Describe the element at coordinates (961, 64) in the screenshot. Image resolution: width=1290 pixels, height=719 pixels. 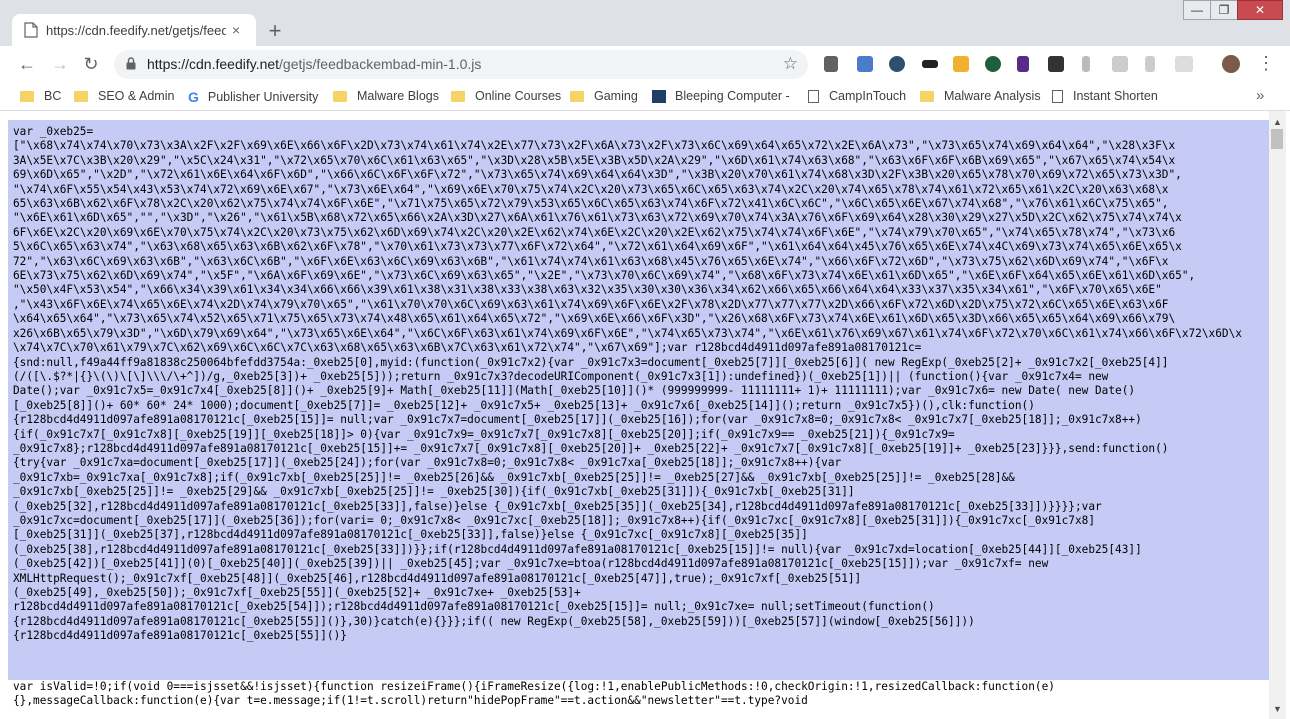
I see `ghostery-icon` at that location.